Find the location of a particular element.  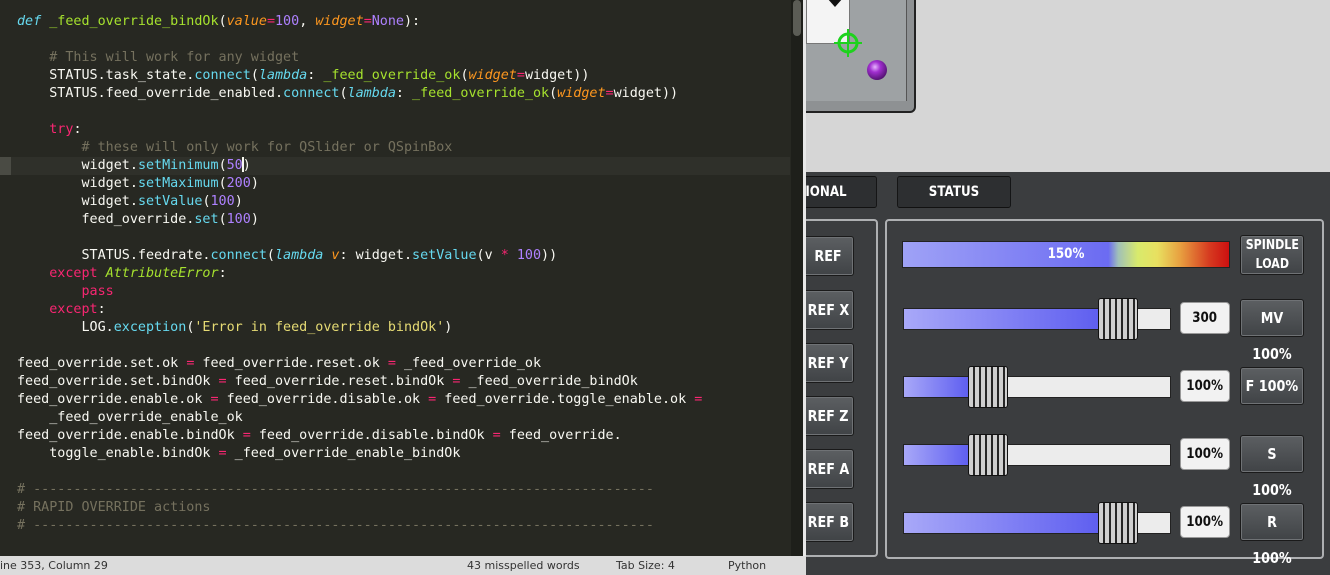

spindle-load-label: SPINDLE LOAD is located at coordinates (1272, 255).